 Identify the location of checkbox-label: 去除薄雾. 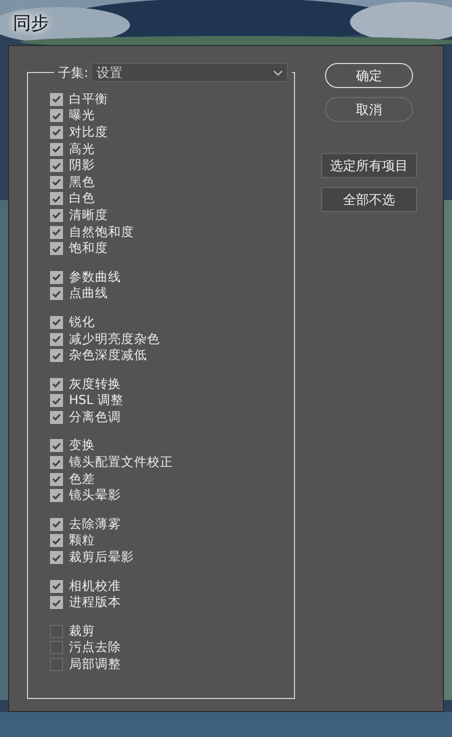
(95, 524).